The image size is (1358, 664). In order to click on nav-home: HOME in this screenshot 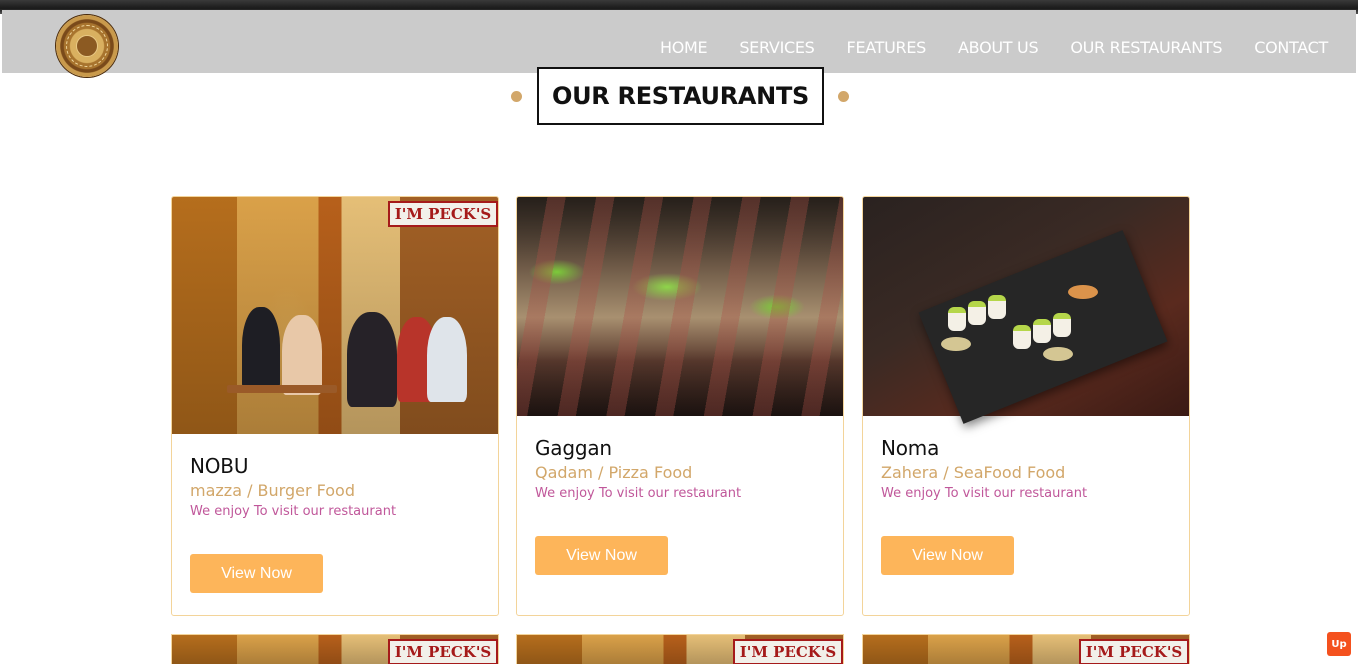, I will do `click(684, 47)`.